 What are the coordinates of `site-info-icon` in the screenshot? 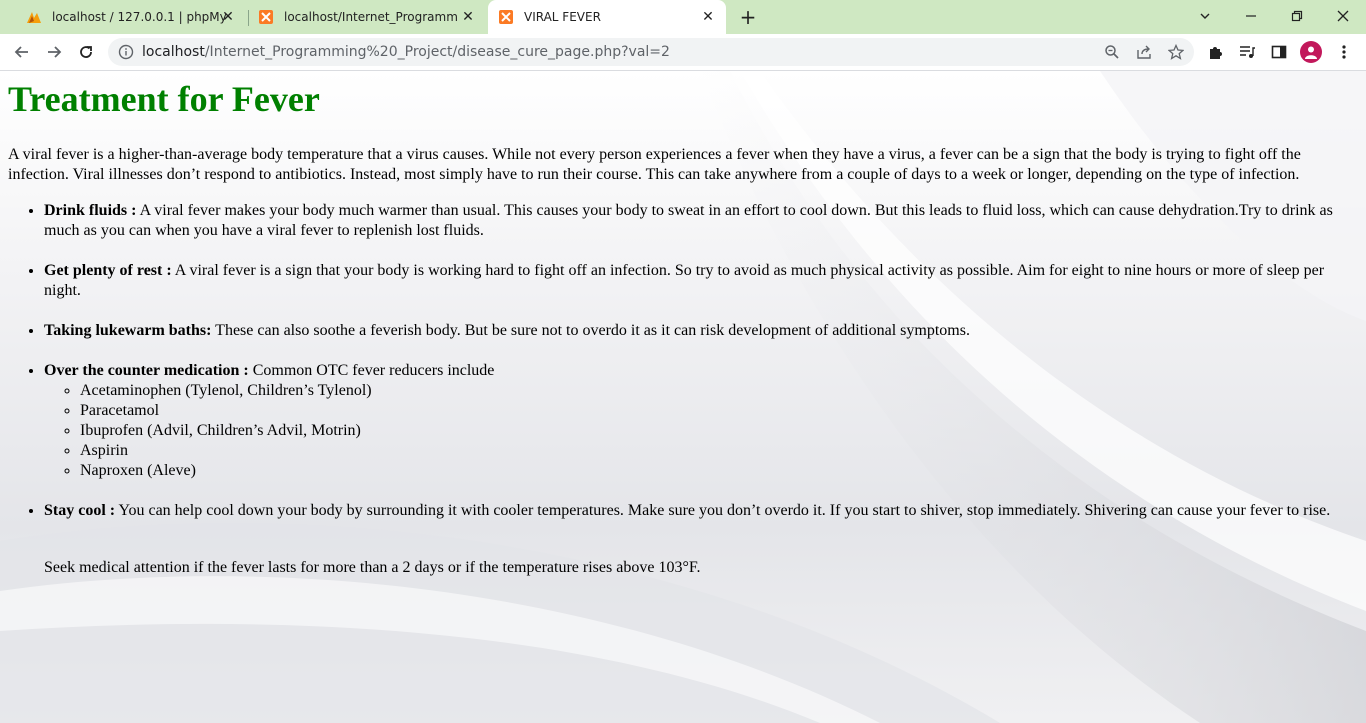 It's located at (126, 52).